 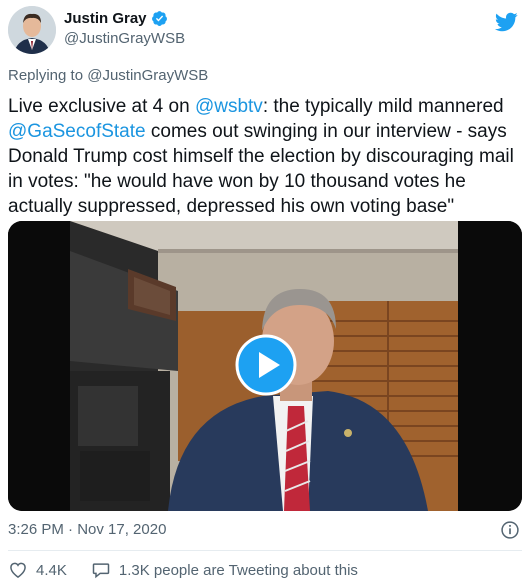 What do you see at coordinates (18, 570) in the screenshot?
I see `heart-icon` at bounding box center [18, 570].